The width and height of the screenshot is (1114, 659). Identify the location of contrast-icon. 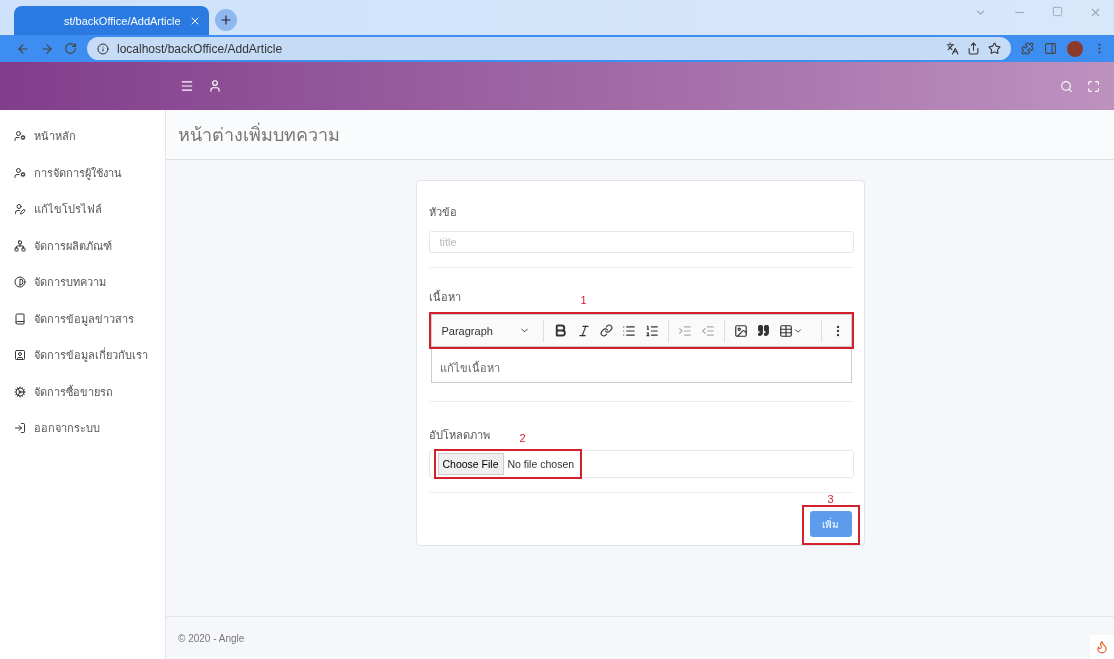
(20, 282).